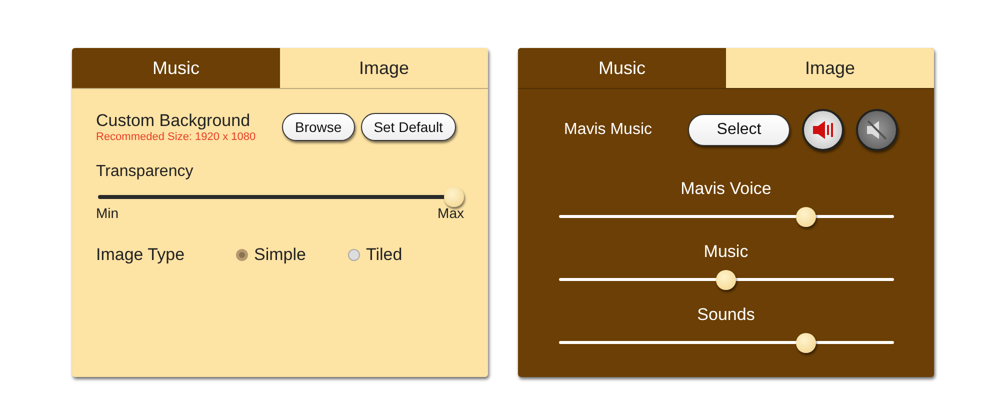  I want to click on mute-button, so click(877, 130).